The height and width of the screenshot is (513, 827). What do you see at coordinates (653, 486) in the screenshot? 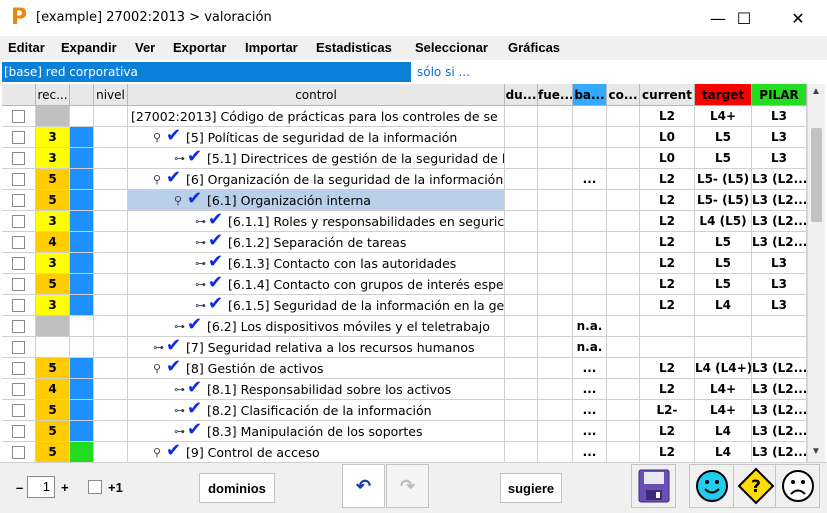
I see `save-button` at bounding box center [653, 486].